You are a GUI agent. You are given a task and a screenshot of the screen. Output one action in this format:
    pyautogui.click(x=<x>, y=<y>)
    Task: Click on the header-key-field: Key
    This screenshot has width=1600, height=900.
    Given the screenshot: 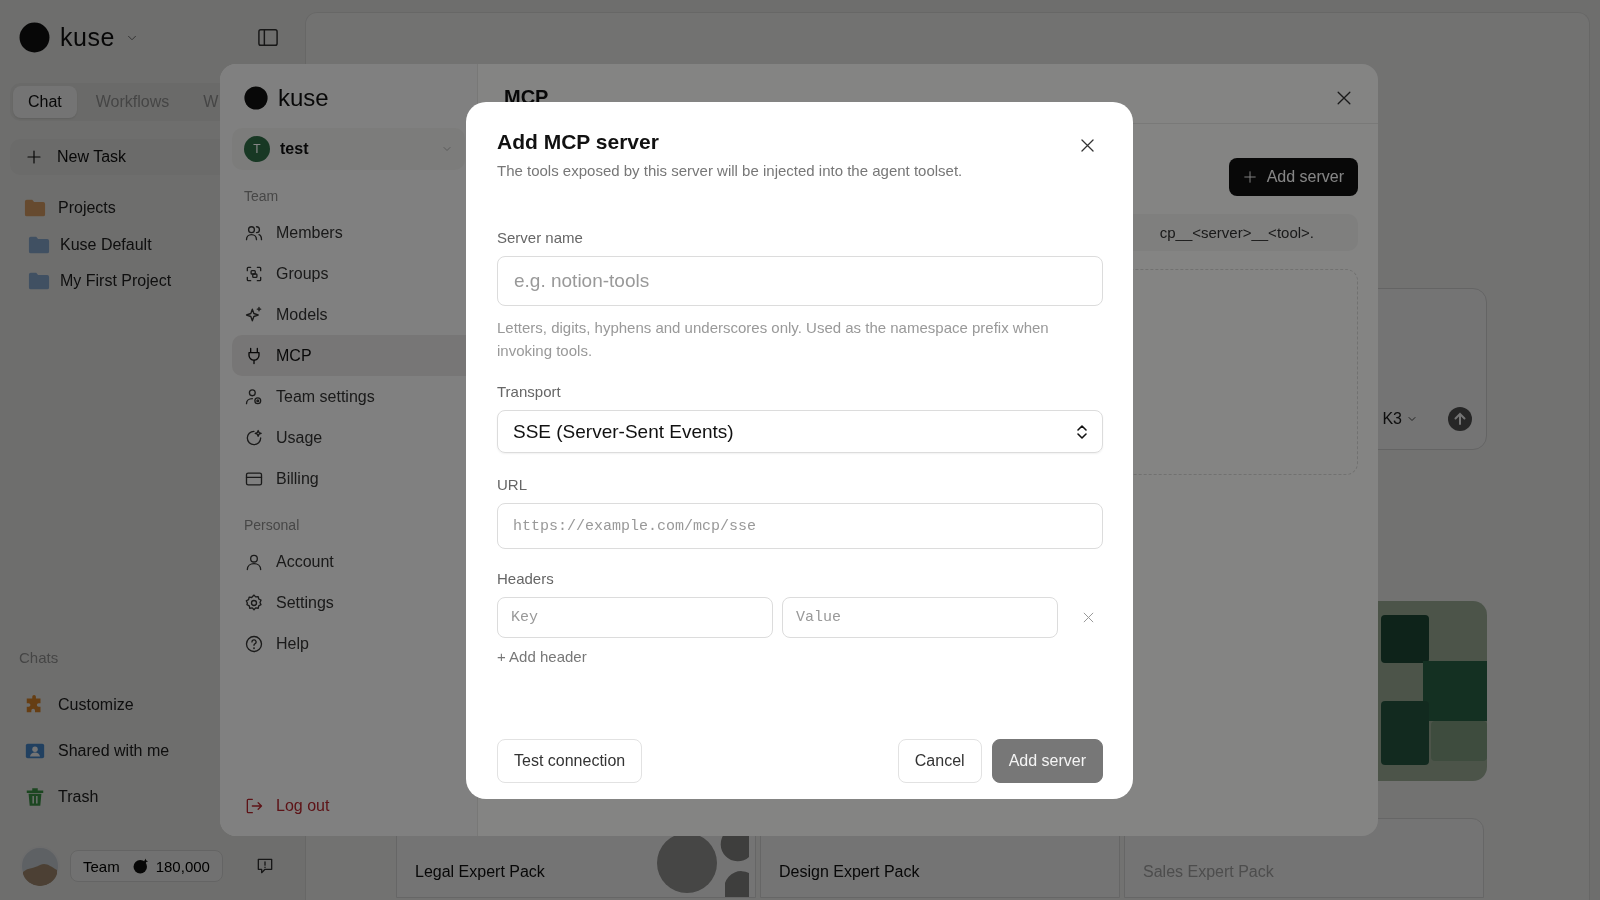 What is the action you would take?
    pyautogui.click(x=635, y=617)
    